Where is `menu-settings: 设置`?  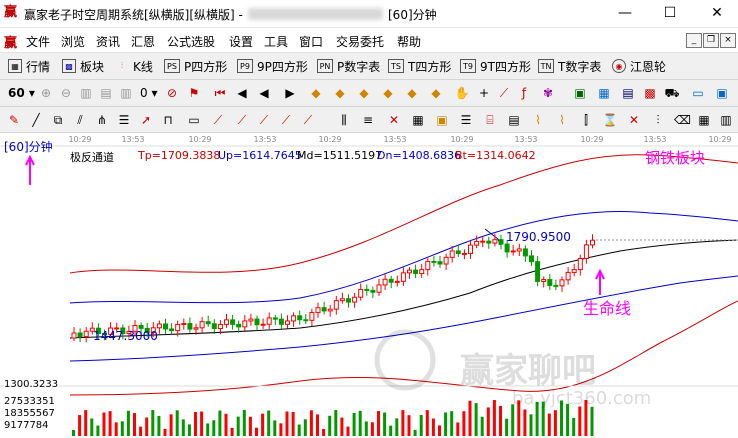
menu-settings: 设置 is located at coordinates (241, 41).